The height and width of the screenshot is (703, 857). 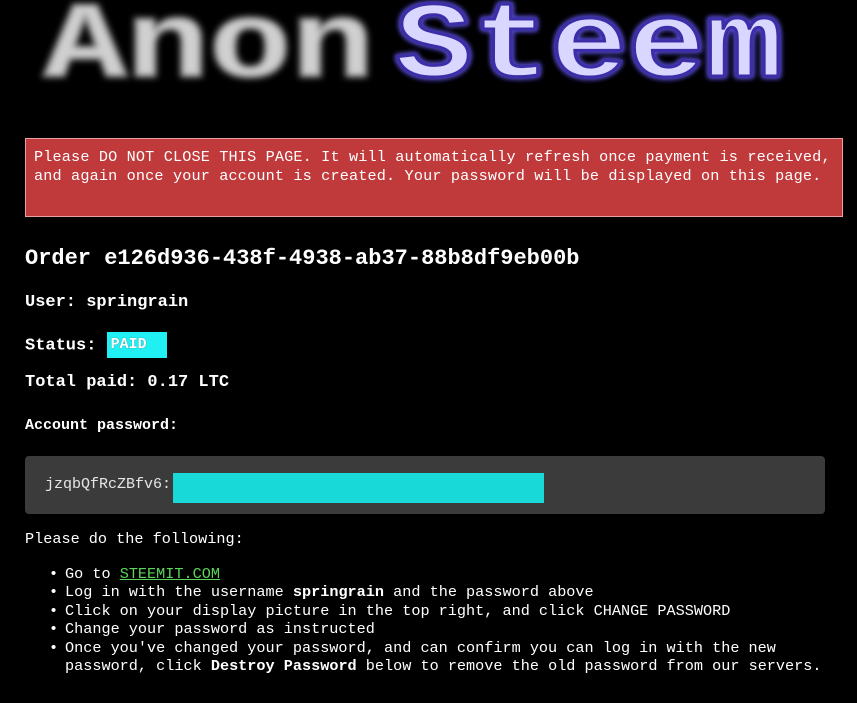 I want to click on account-password-value: jzqbQfRcZBfv6:, so click(x=108, y=485).